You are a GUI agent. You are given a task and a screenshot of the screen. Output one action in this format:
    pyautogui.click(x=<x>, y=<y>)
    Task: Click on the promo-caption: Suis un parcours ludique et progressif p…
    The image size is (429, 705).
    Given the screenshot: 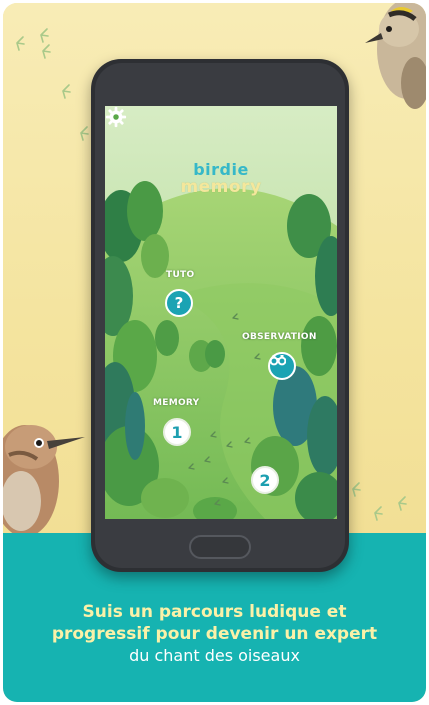 What is the action you would take?
    pyautogui.click(x=214, y=634)
    